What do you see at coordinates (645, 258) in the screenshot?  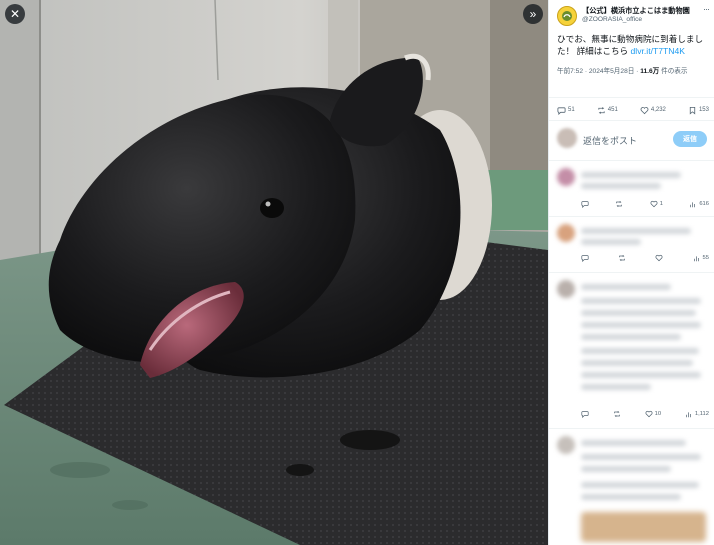 I see `reply-actions: 55` at bounding box center [645, 258].